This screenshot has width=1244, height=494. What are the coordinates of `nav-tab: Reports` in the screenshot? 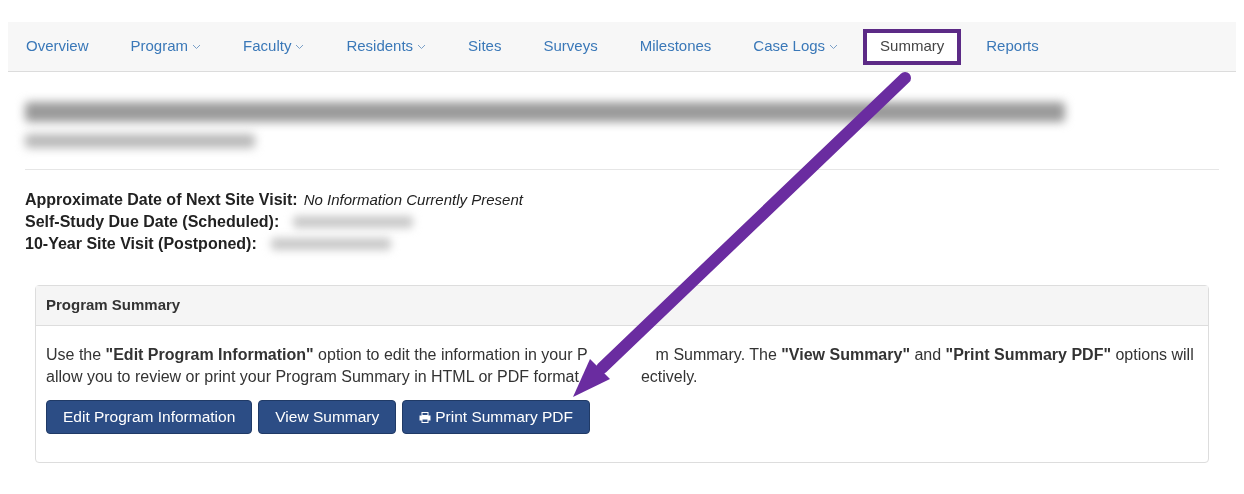 It's located at (1012, 46).